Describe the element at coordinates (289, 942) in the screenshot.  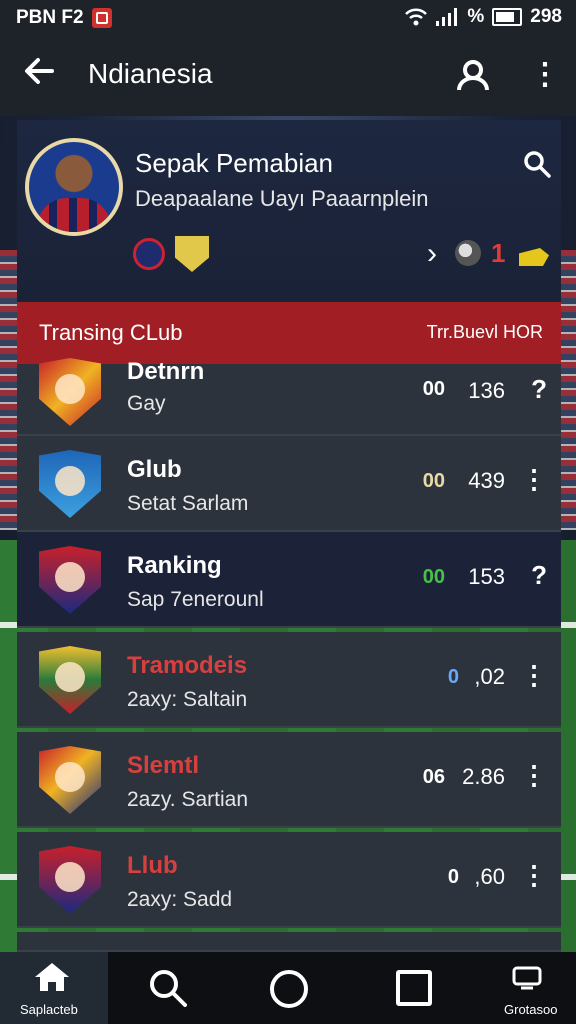
I see `list-item` at that location.